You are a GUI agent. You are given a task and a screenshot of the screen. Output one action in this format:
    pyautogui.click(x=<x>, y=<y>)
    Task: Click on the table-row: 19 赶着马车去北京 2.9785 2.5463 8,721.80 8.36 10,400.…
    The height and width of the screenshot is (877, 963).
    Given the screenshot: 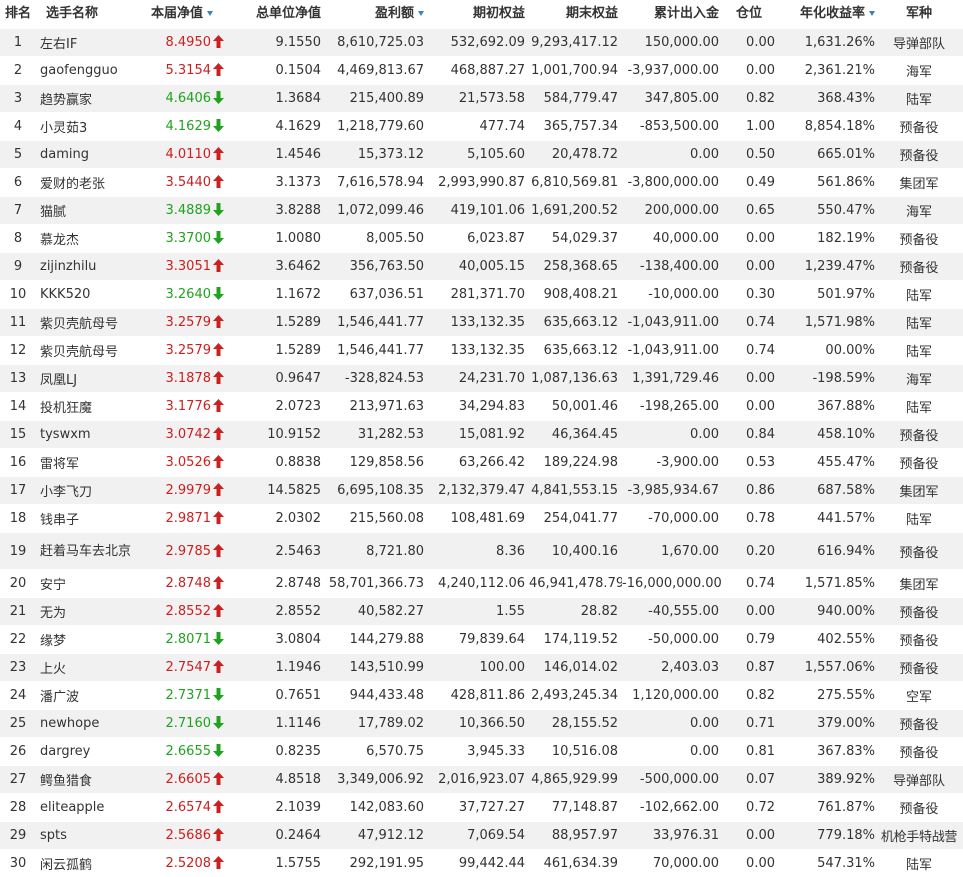 What is the action you would take?
    pyautogui.click(x=481, y=551)
    